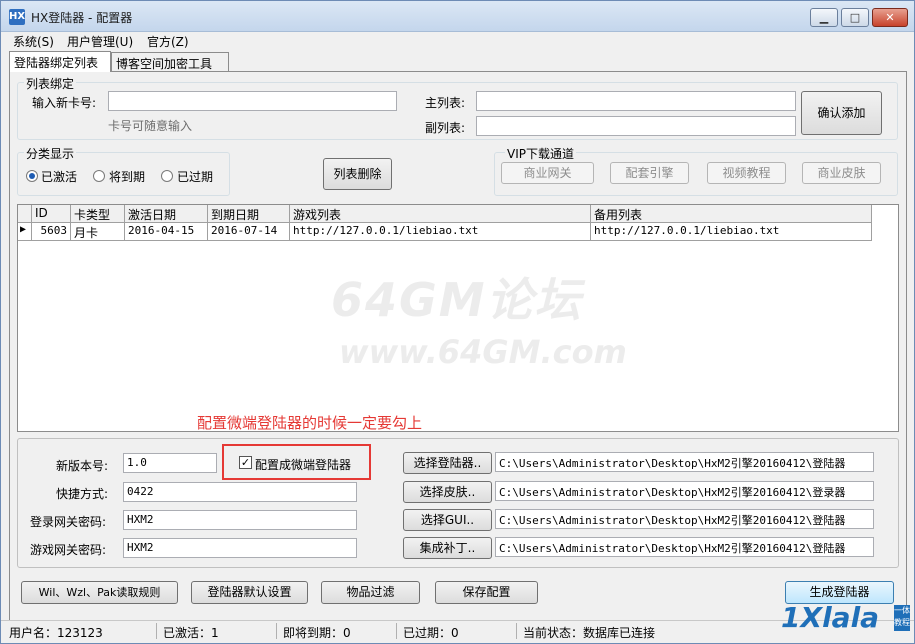 The height and width of the screenshot is (644, 915). I want to click on select-skin-button: 选择皮肤.., so click(447, 492).